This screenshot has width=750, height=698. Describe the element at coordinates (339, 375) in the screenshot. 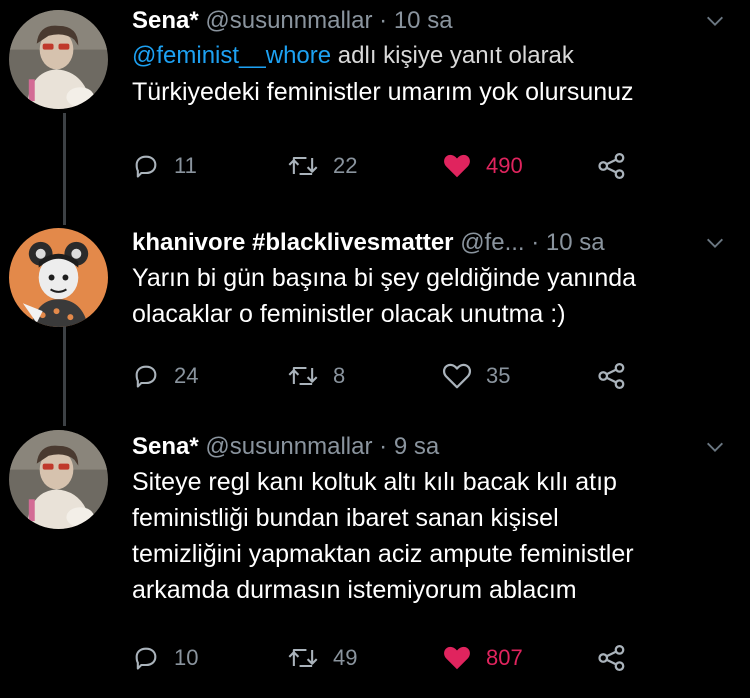

I see `retweet-count: 8` at that location.